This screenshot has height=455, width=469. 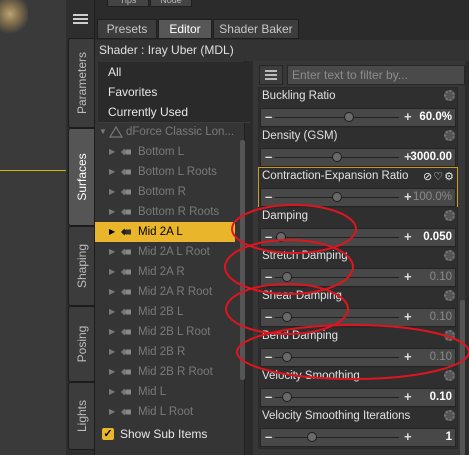 I want to click on side-tab-surfaces: Surfaces, so click(x=81, y=177).